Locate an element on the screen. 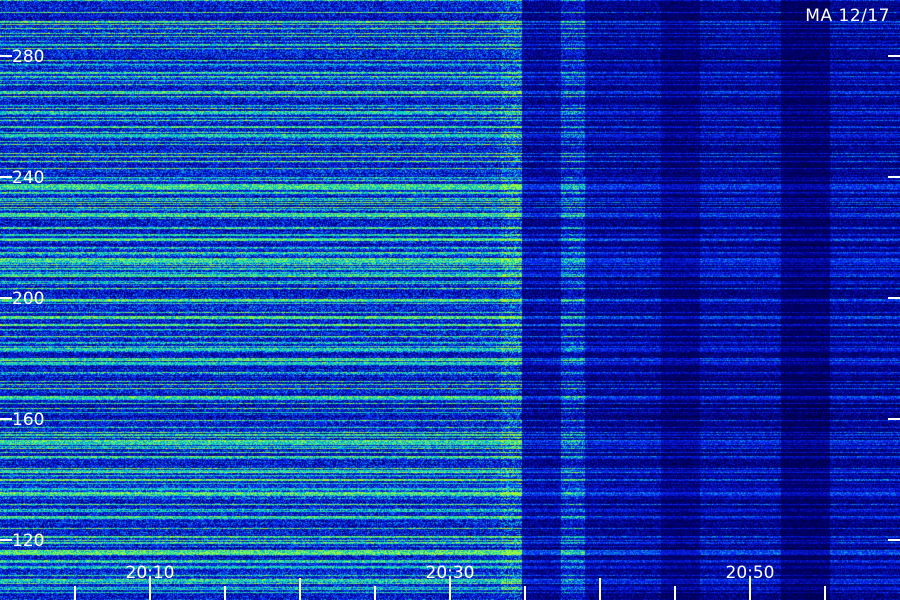 This screenshot has width=900, height=600. y-tick-label-120: 120 is located at coordinates (28, 541).